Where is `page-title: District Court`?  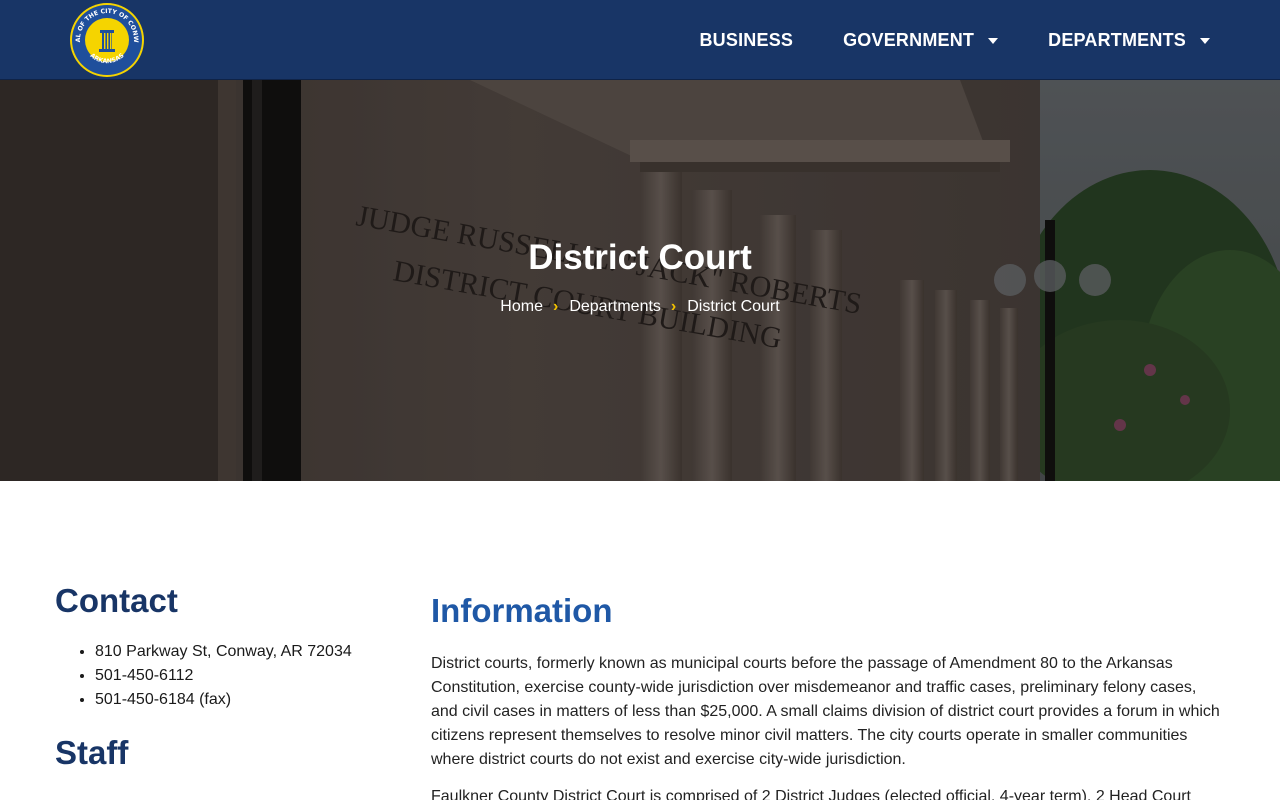 page-title: District Court is located at coordinates (640, 257).